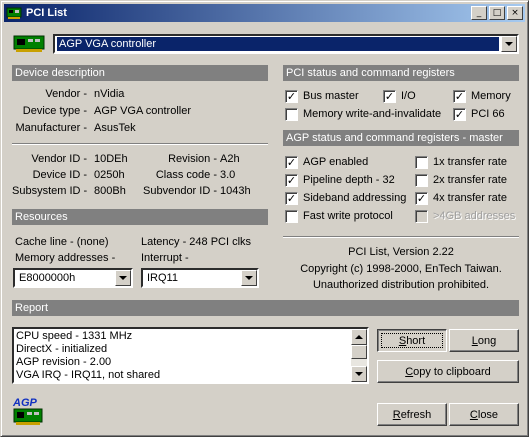  Describe the element at coordinates (336, 162) in the screenshot. I see `agp-enabled-label: AGP enabled` at that location.